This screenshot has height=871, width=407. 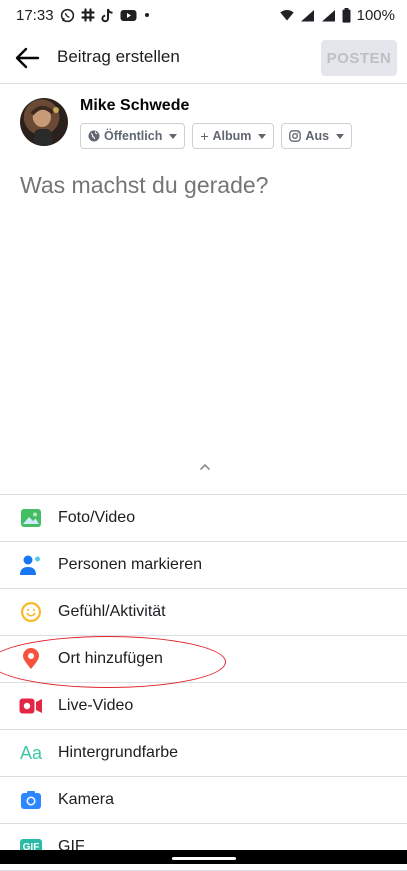 I want to click on instagram-share-dropdown: Aus, so click(x=317, y=136).